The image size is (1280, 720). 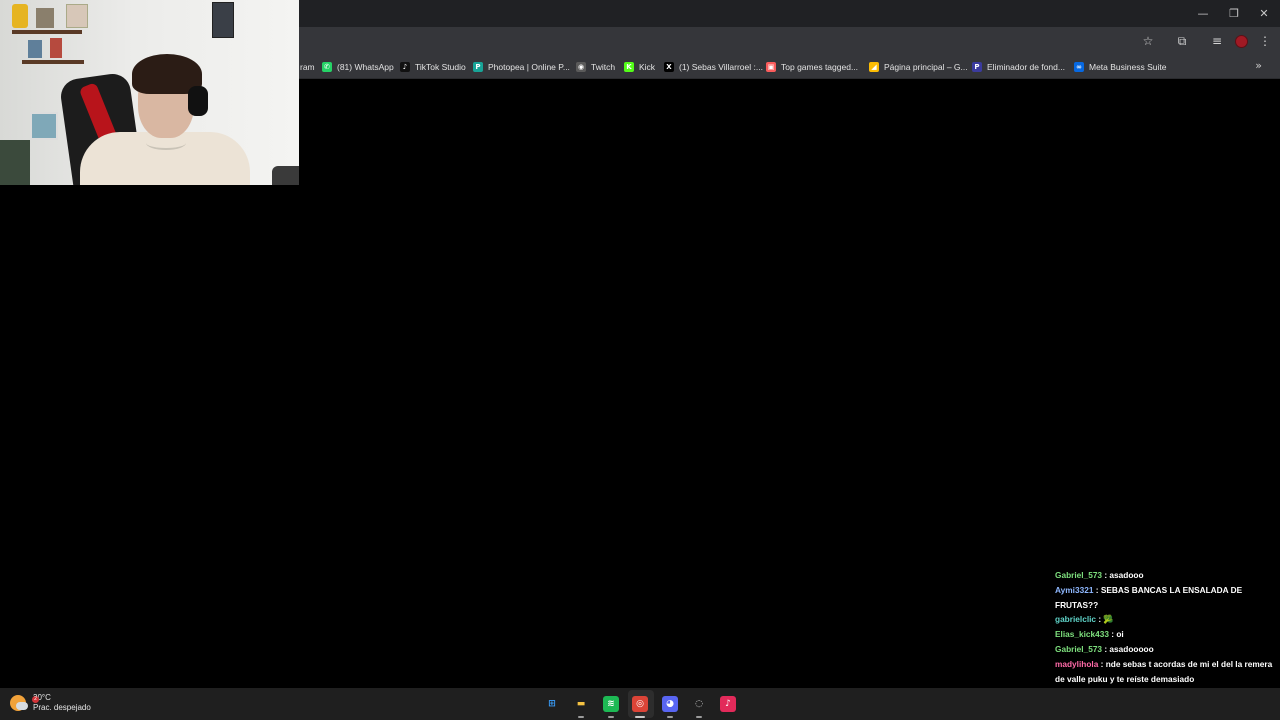 I want to click on chat-username: Elias_kick433, so click(x=1083, y=634).